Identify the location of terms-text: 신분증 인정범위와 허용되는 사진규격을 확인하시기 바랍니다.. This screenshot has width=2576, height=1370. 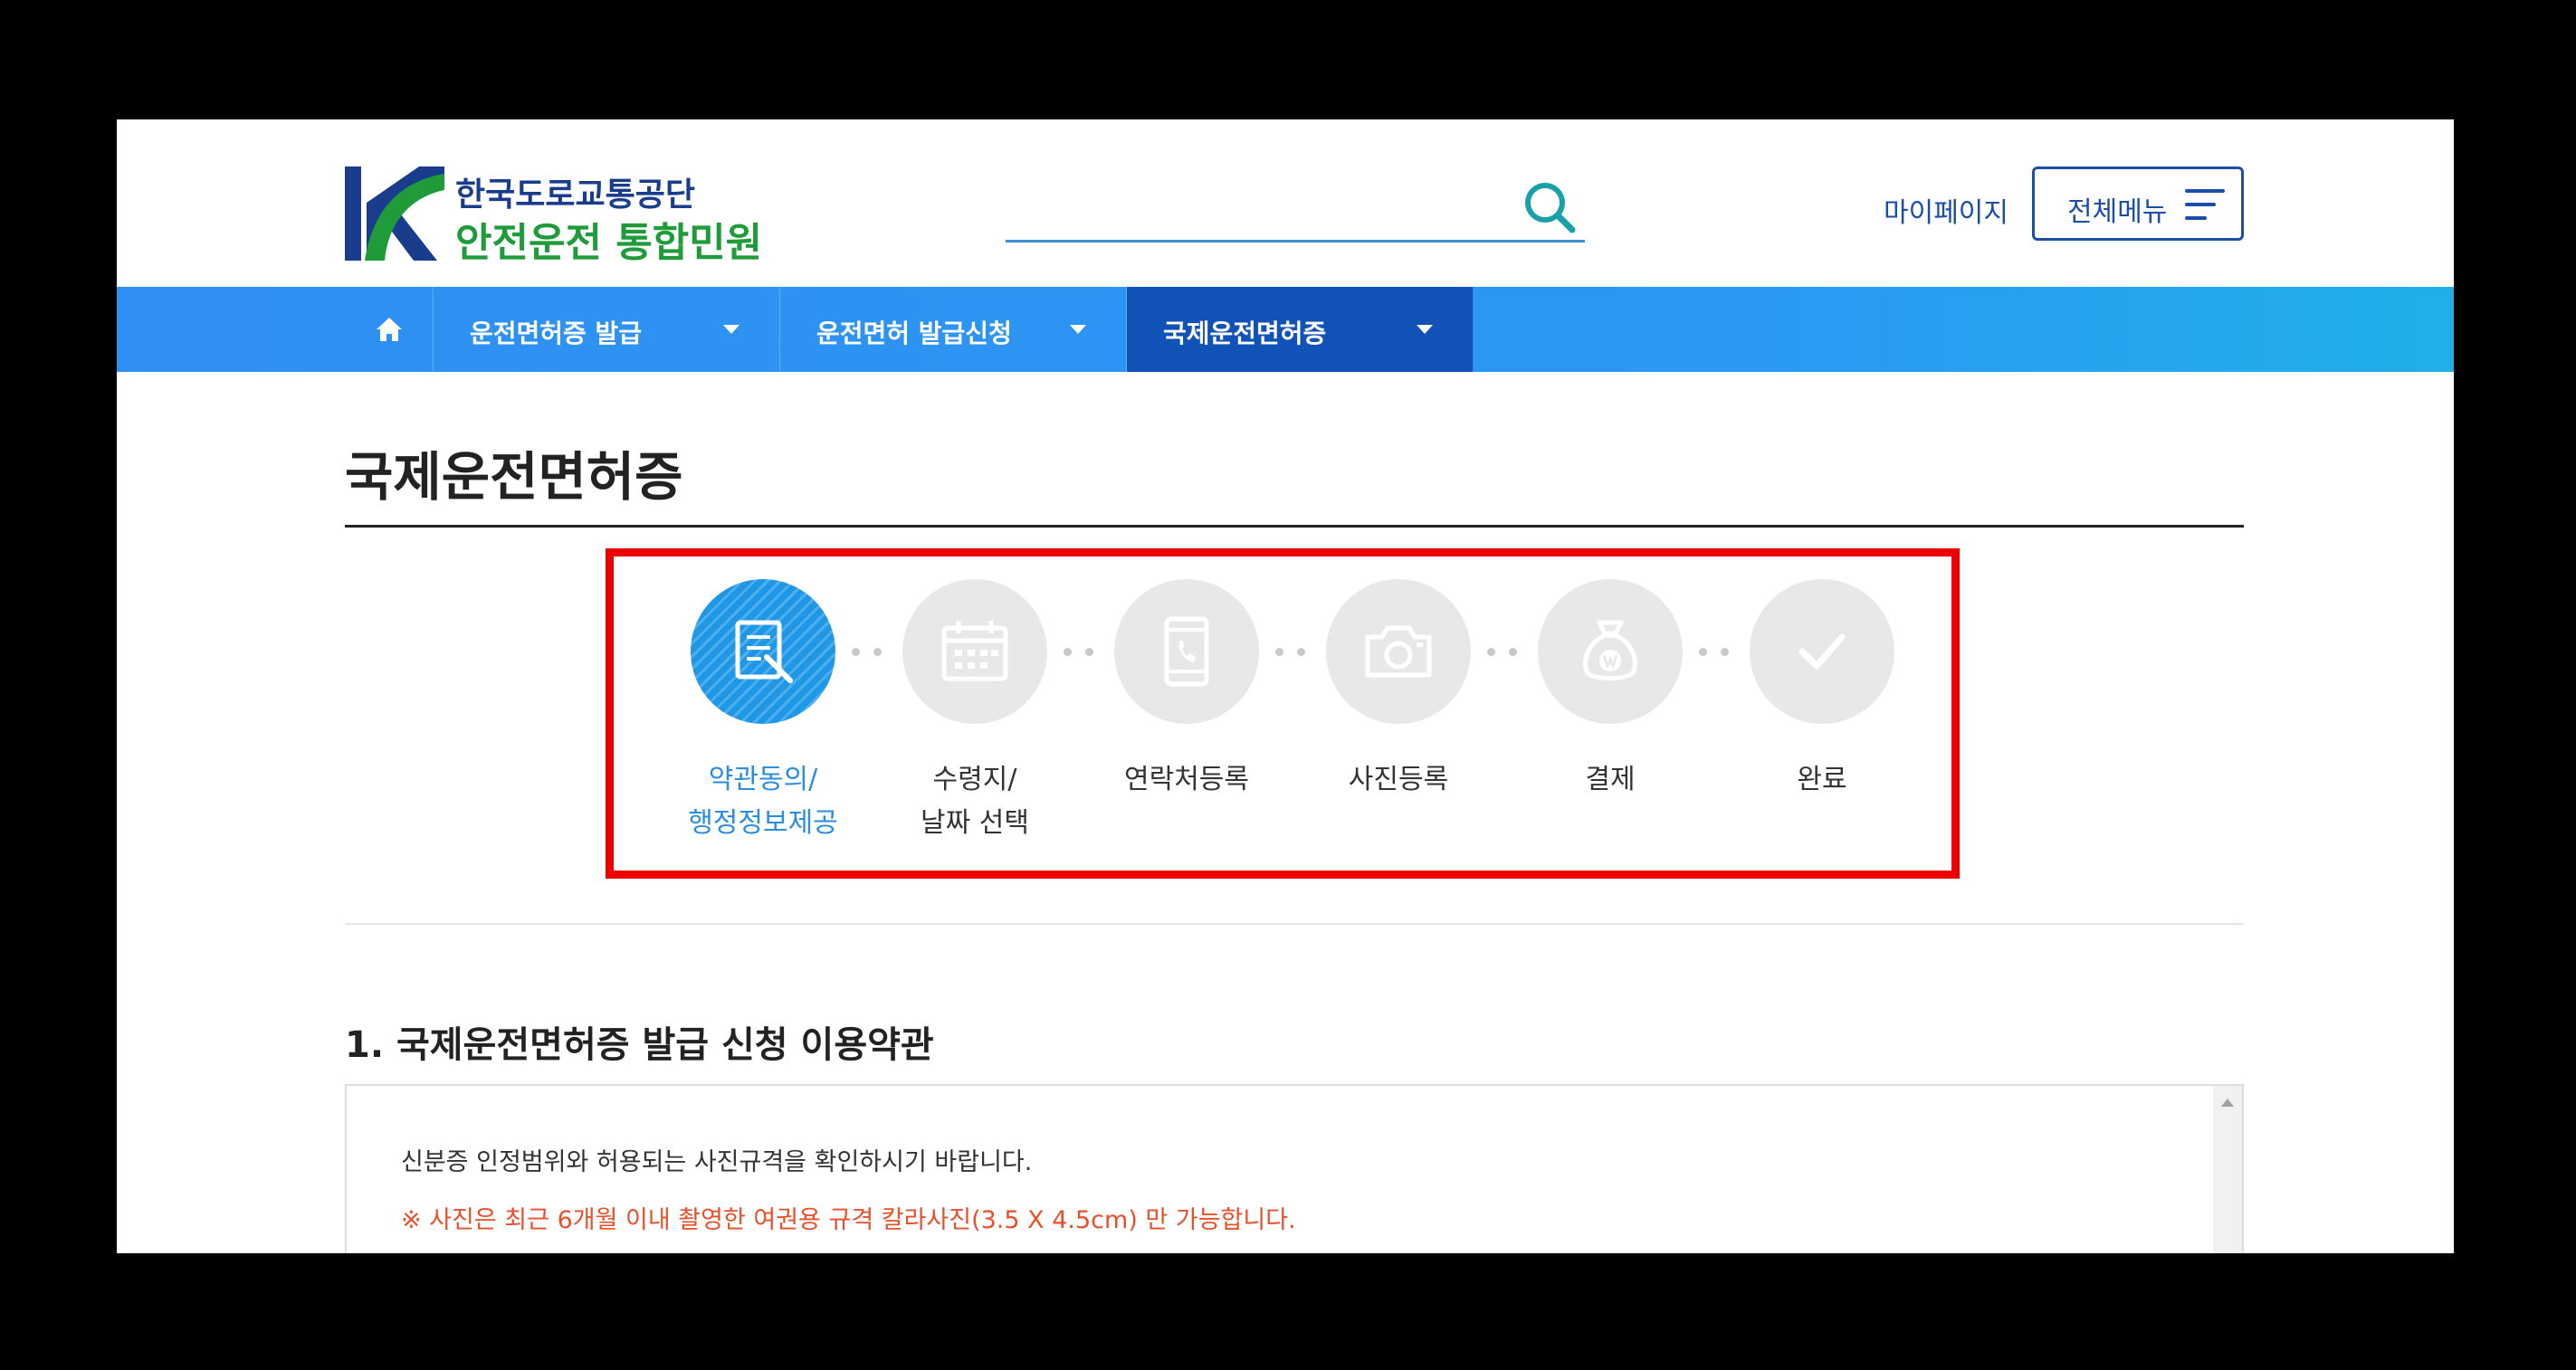
(717, 1162).